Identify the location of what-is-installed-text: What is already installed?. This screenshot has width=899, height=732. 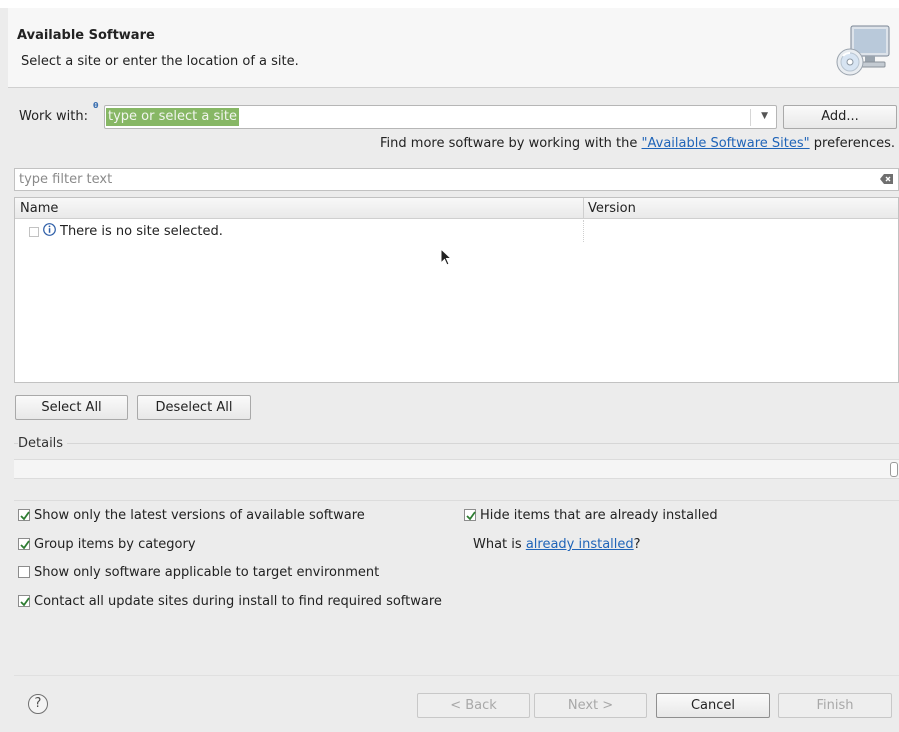
(557, 545).